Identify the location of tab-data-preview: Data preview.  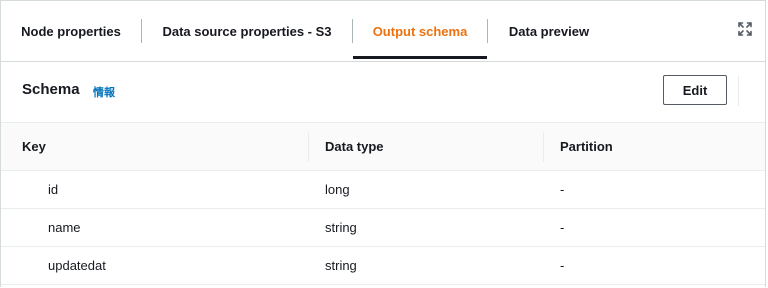
(549, 31).